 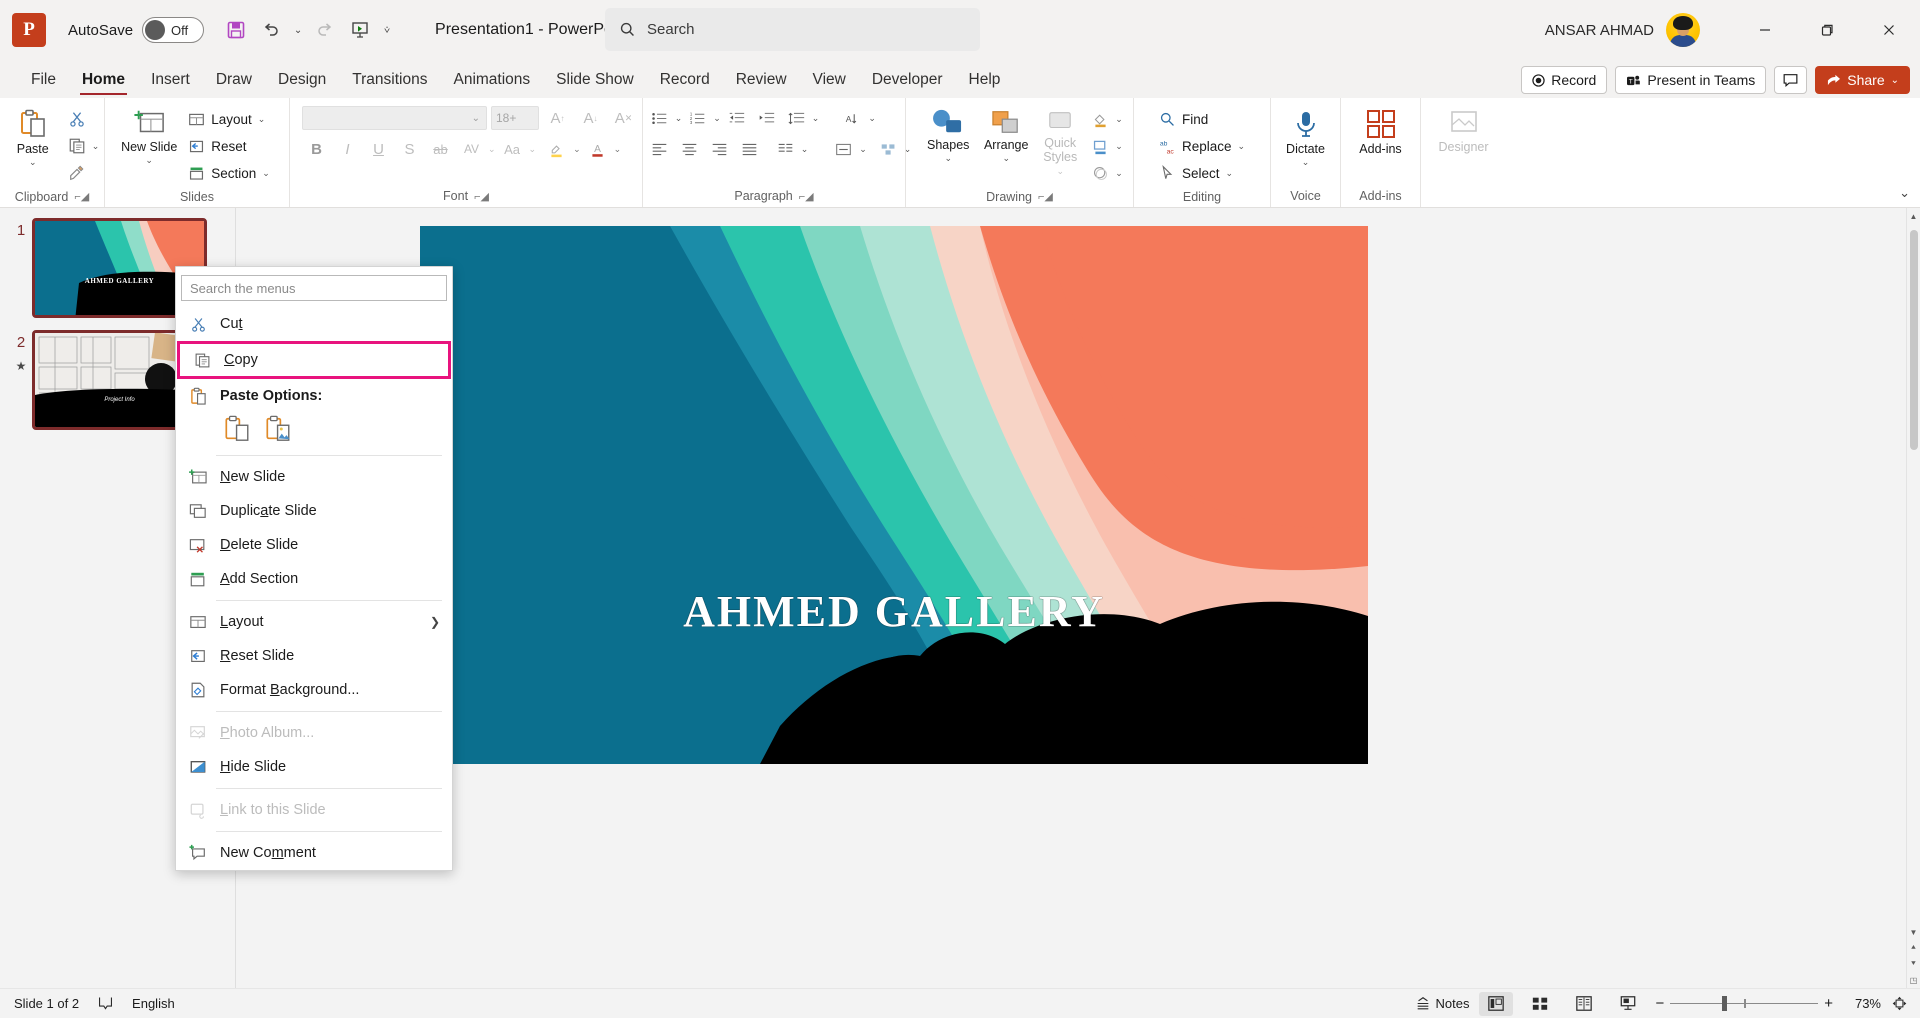 What do you see at coordinates (149, 136) in the screenshot?
I see `new-slide-button: New Slide ⌄` at bounding box center [149, 136].